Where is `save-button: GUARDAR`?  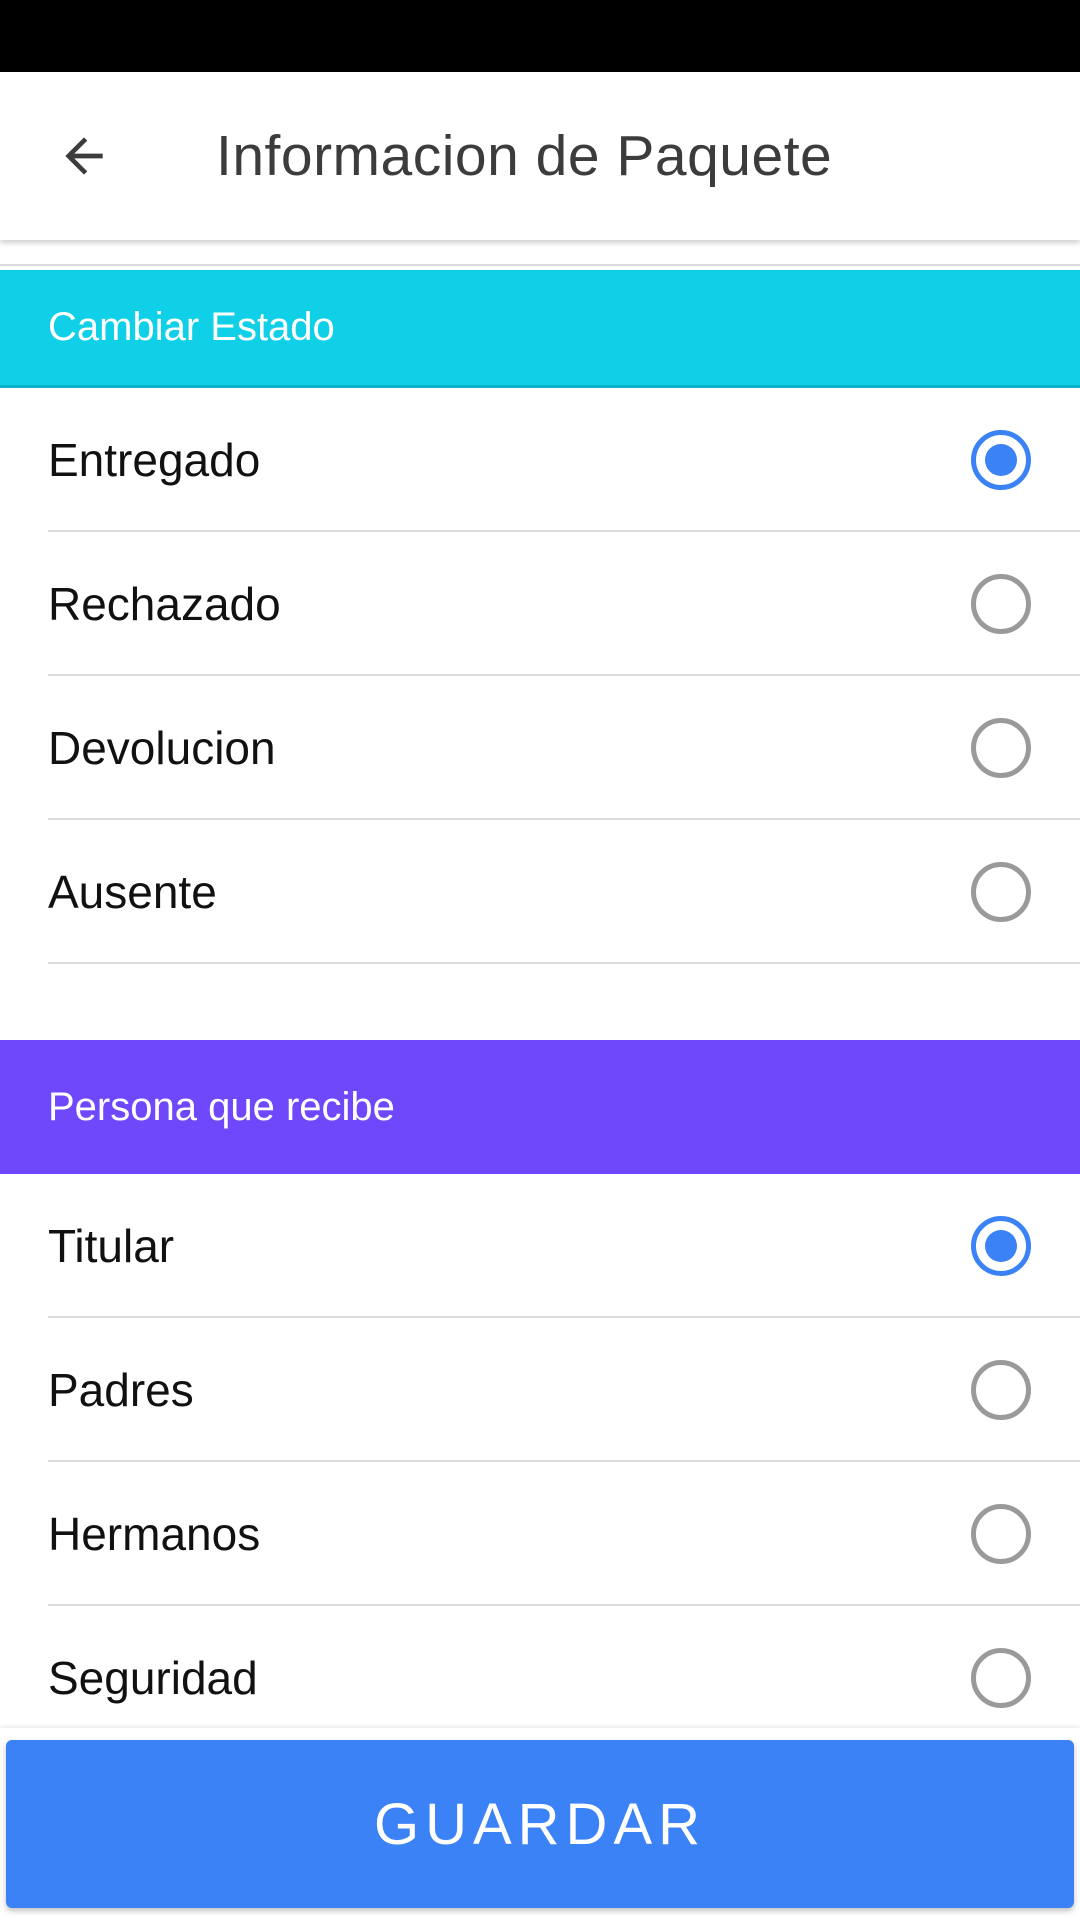
save-button: GUARDAR is located at coordinates (540, 1824).